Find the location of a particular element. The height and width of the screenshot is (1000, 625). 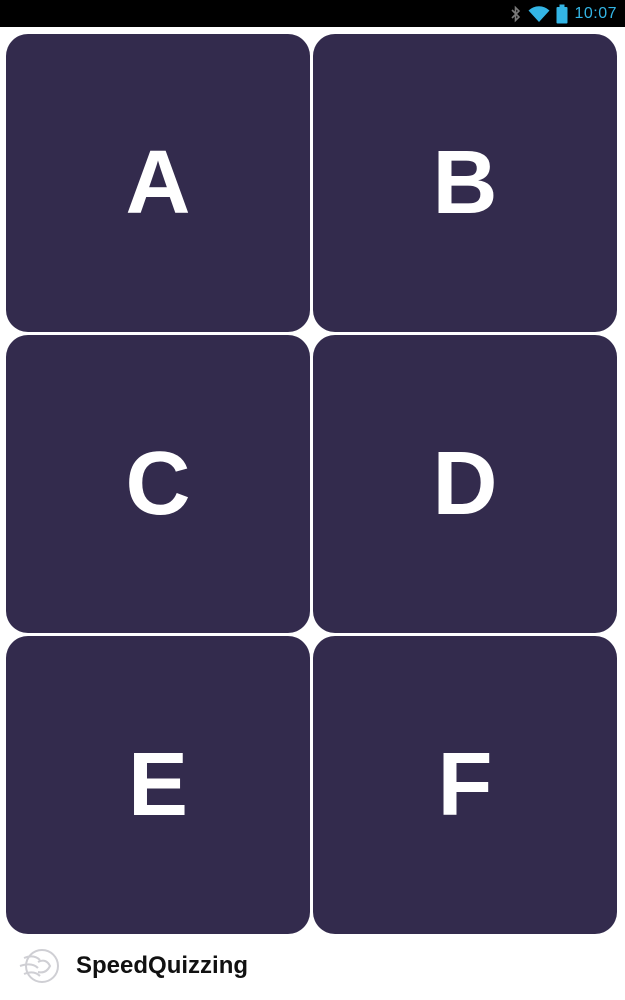

footer: SpeedQuizzing is located at coordinates (312, 966).